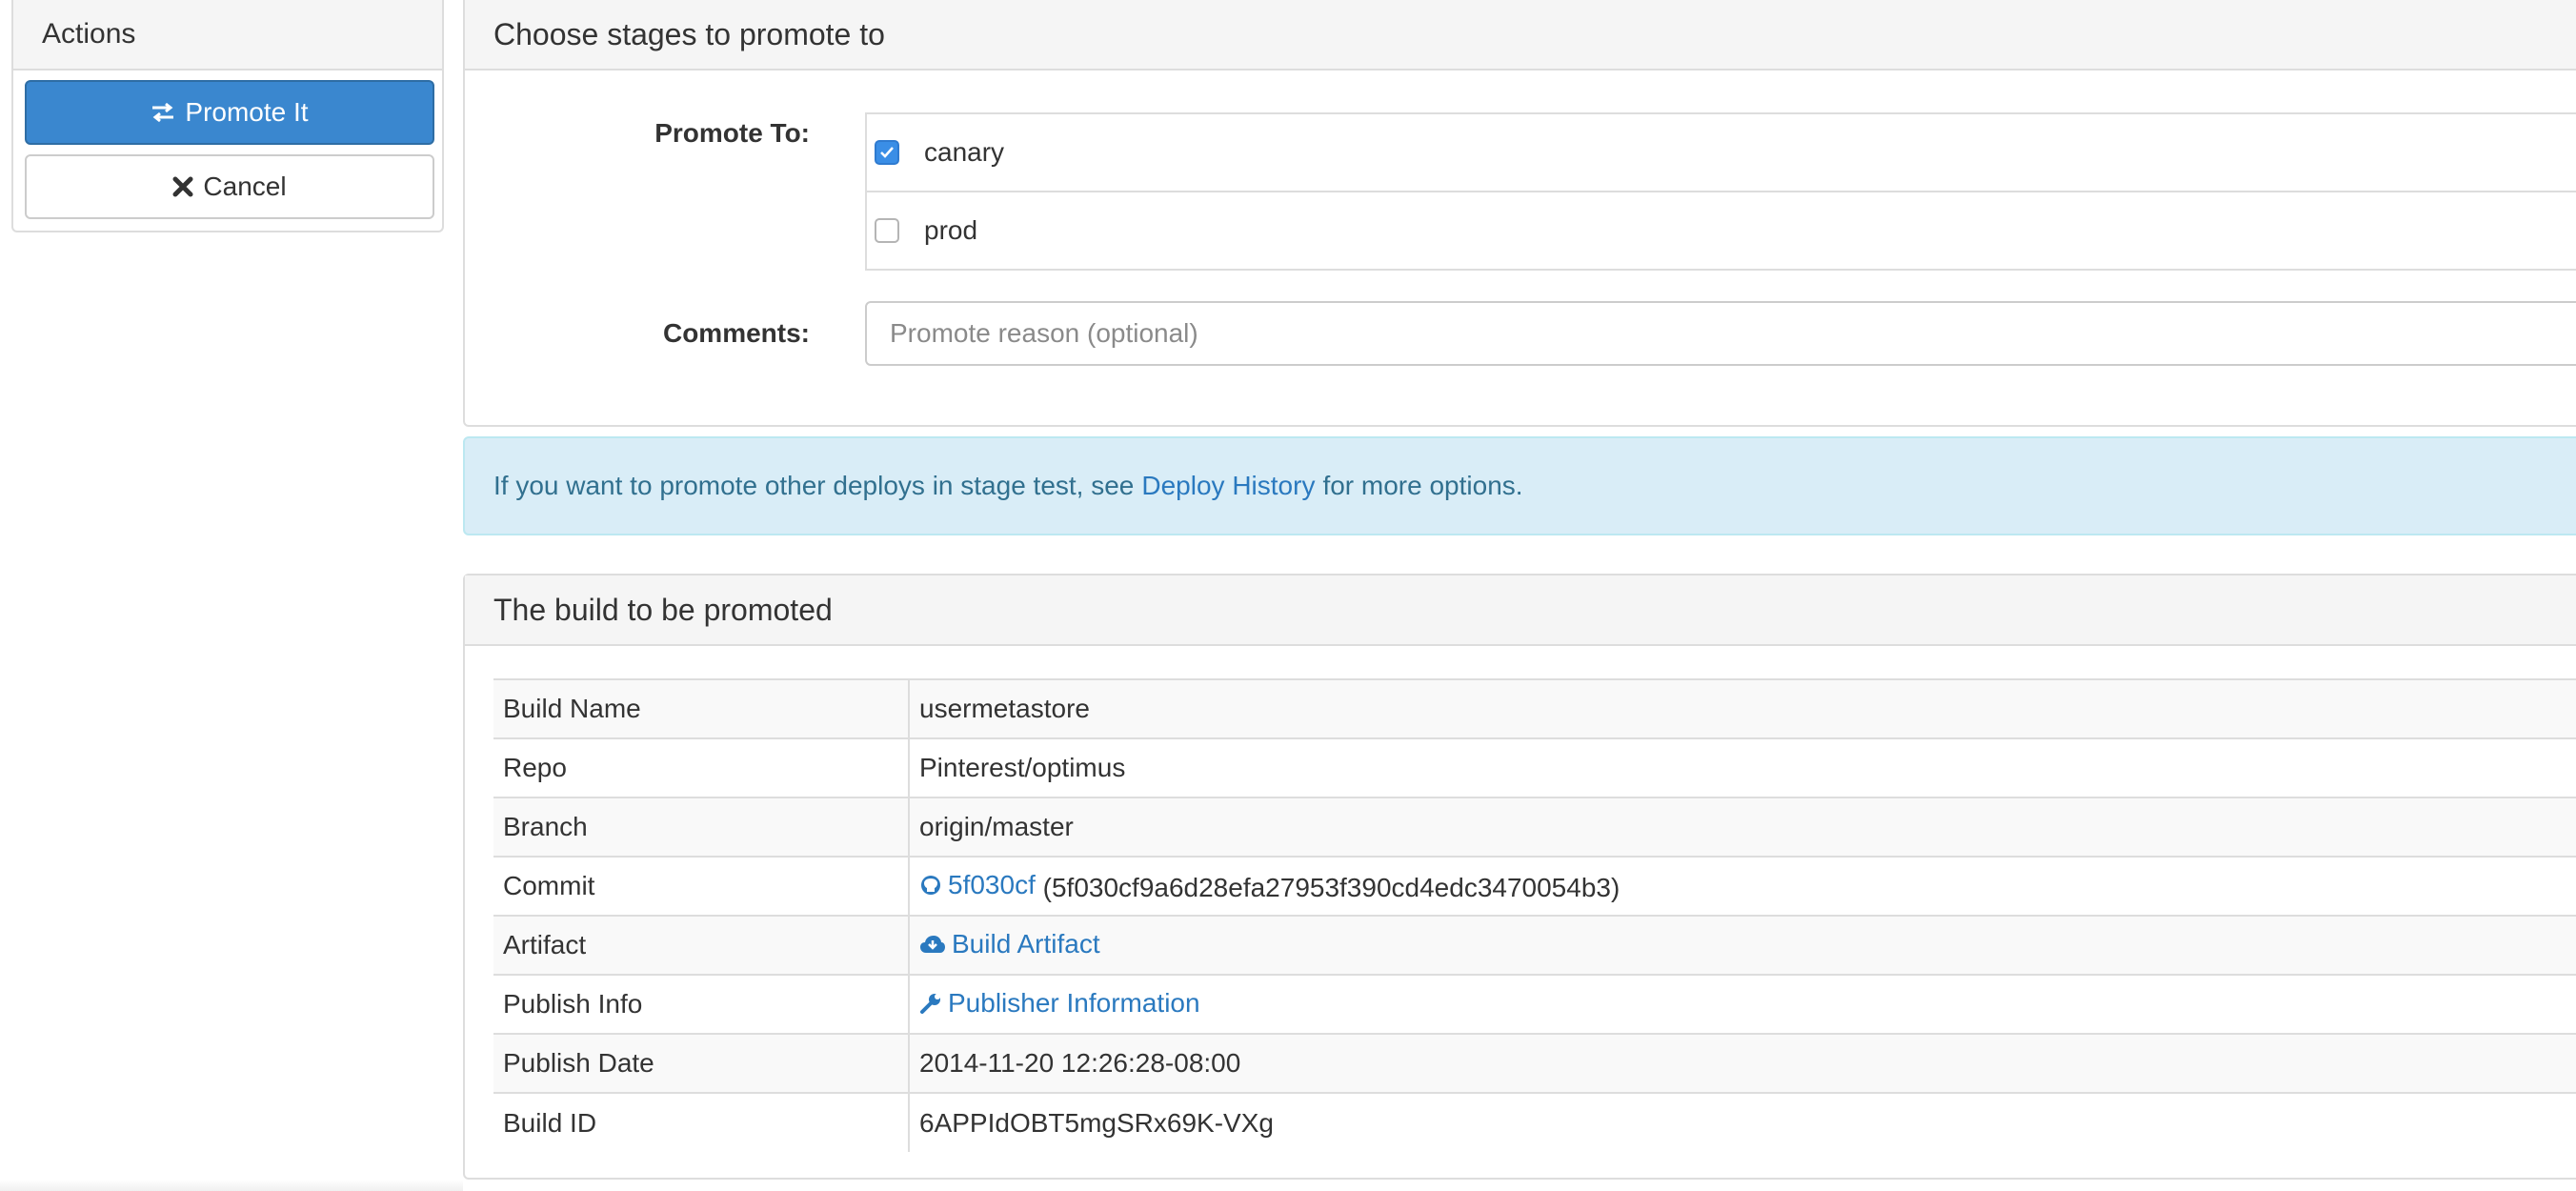  Describe the element at coordinates (1521, 35) in the screenshot. I see `stages-heading: Choose stages to promote to` at that location.